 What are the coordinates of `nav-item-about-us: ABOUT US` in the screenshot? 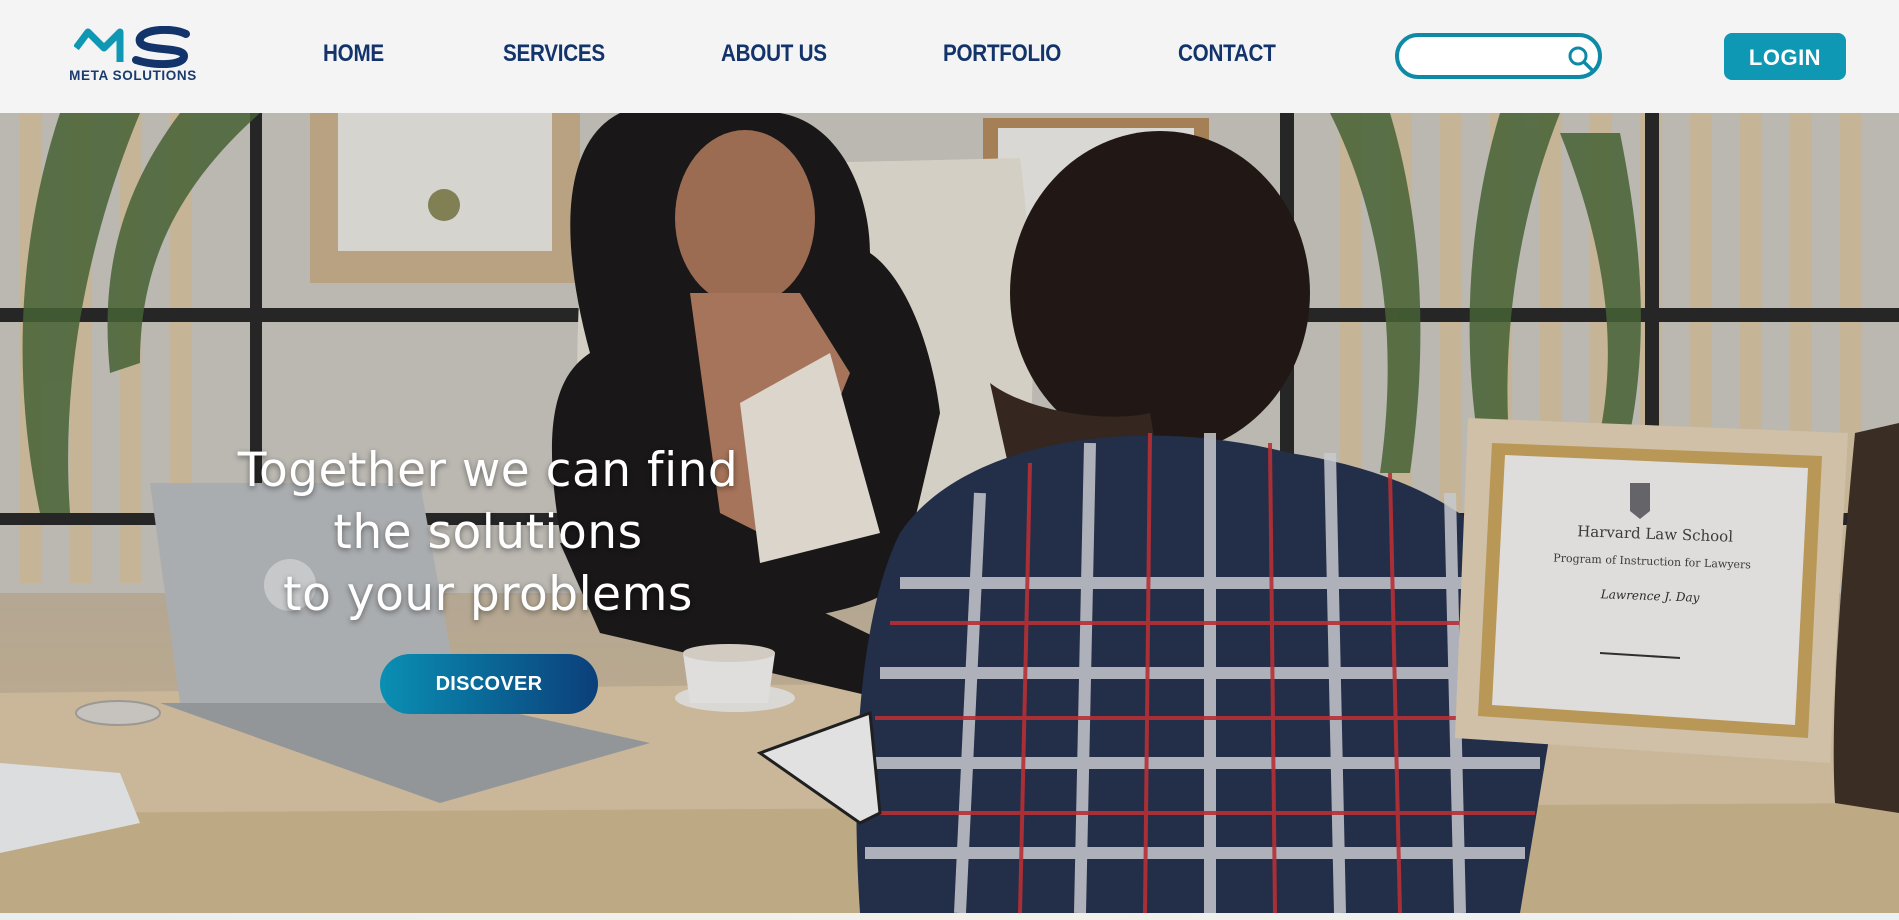 It's located at (774, 54).